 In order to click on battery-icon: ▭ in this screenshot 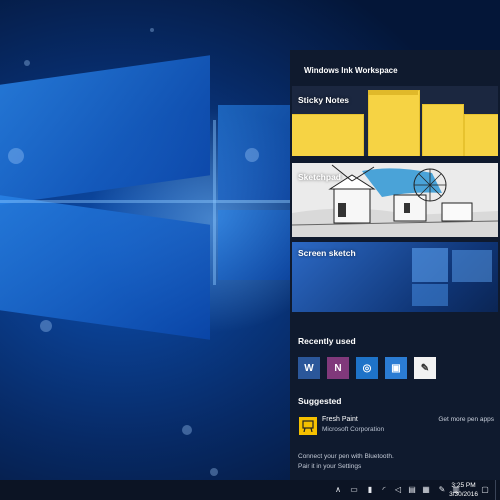, I will do `click(354, 489)`.